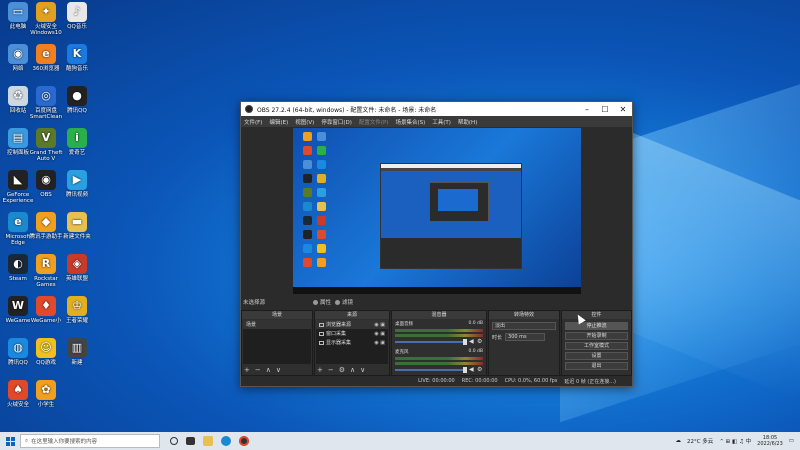 The height and width of the screenshot is (450, 800). What do you see at coordinates (77, 138) in the screenshot?
I see `app-icon: i` at bounding box center [77, 138].